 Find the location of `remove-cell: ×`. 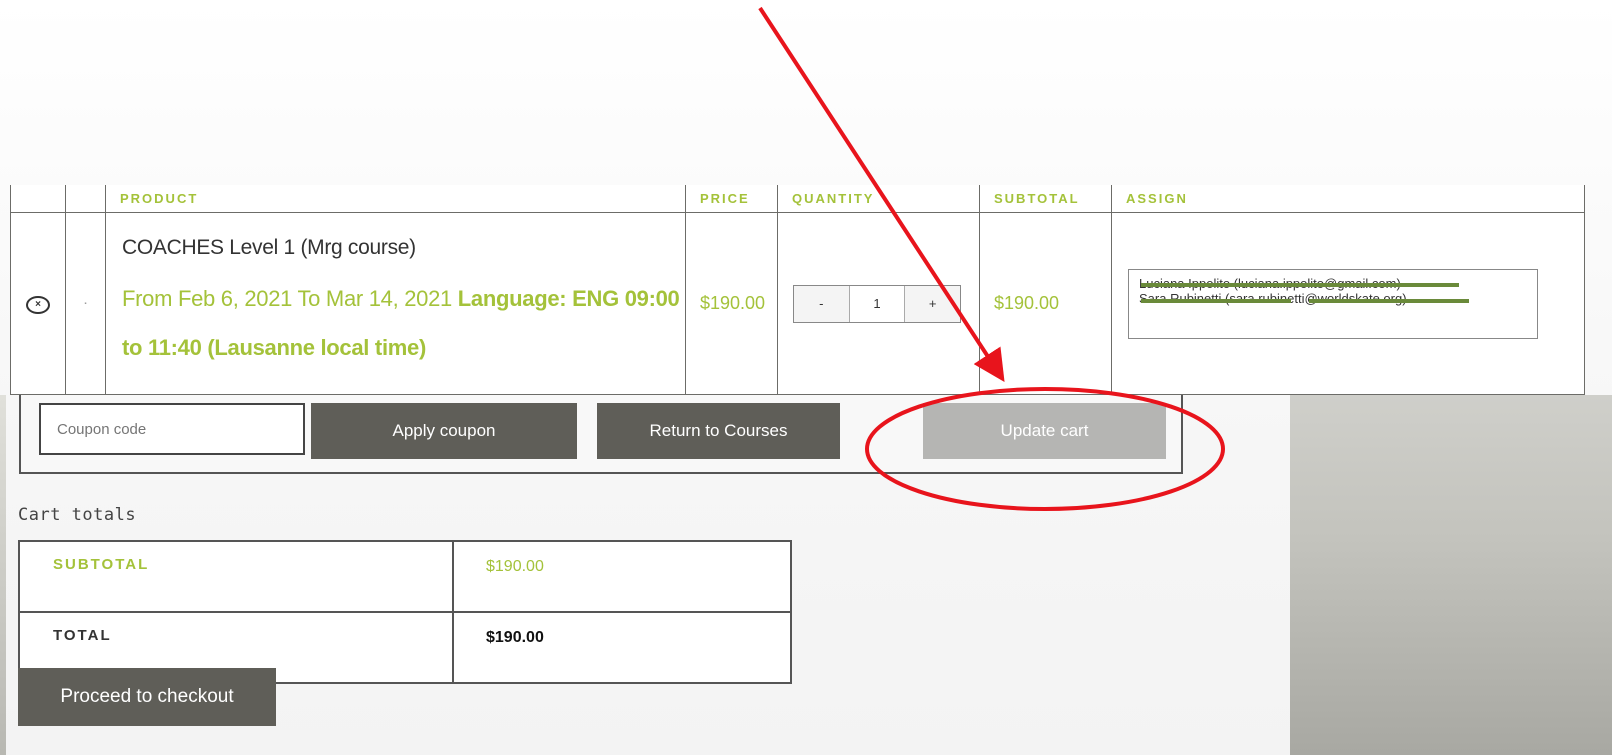

remove-cell: × is located at coordinates (38, 303).